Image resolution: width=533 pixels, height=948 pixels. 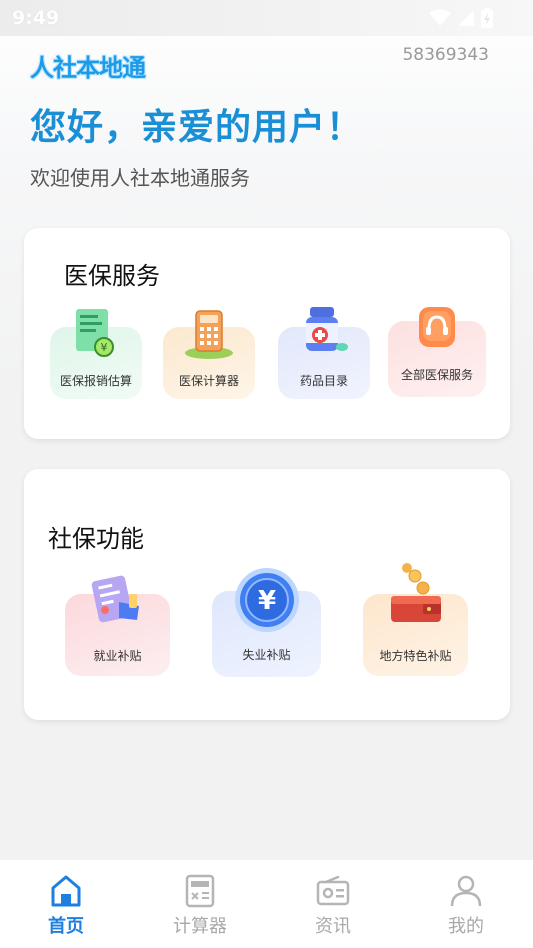 I want to click on nav-profile: 我的, so click(x=466, y=906).